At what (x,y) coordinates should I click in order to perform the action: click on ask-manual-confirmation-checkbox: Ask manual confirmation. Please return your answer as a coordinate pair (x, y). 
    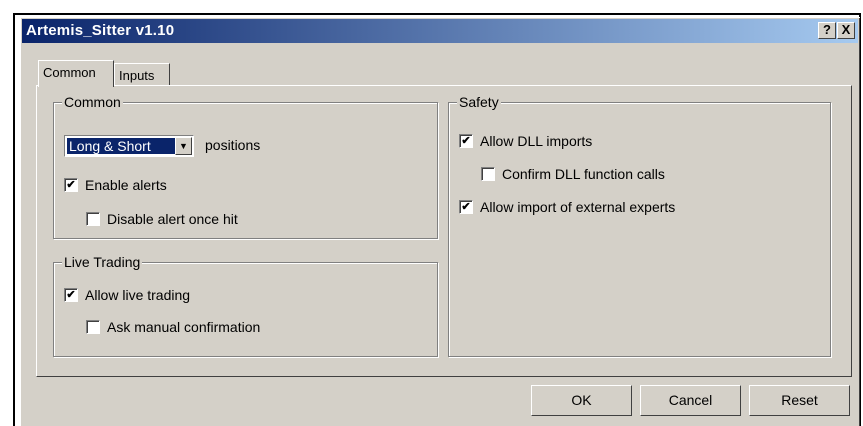
    Looking at the image, I should click on (173, 327).